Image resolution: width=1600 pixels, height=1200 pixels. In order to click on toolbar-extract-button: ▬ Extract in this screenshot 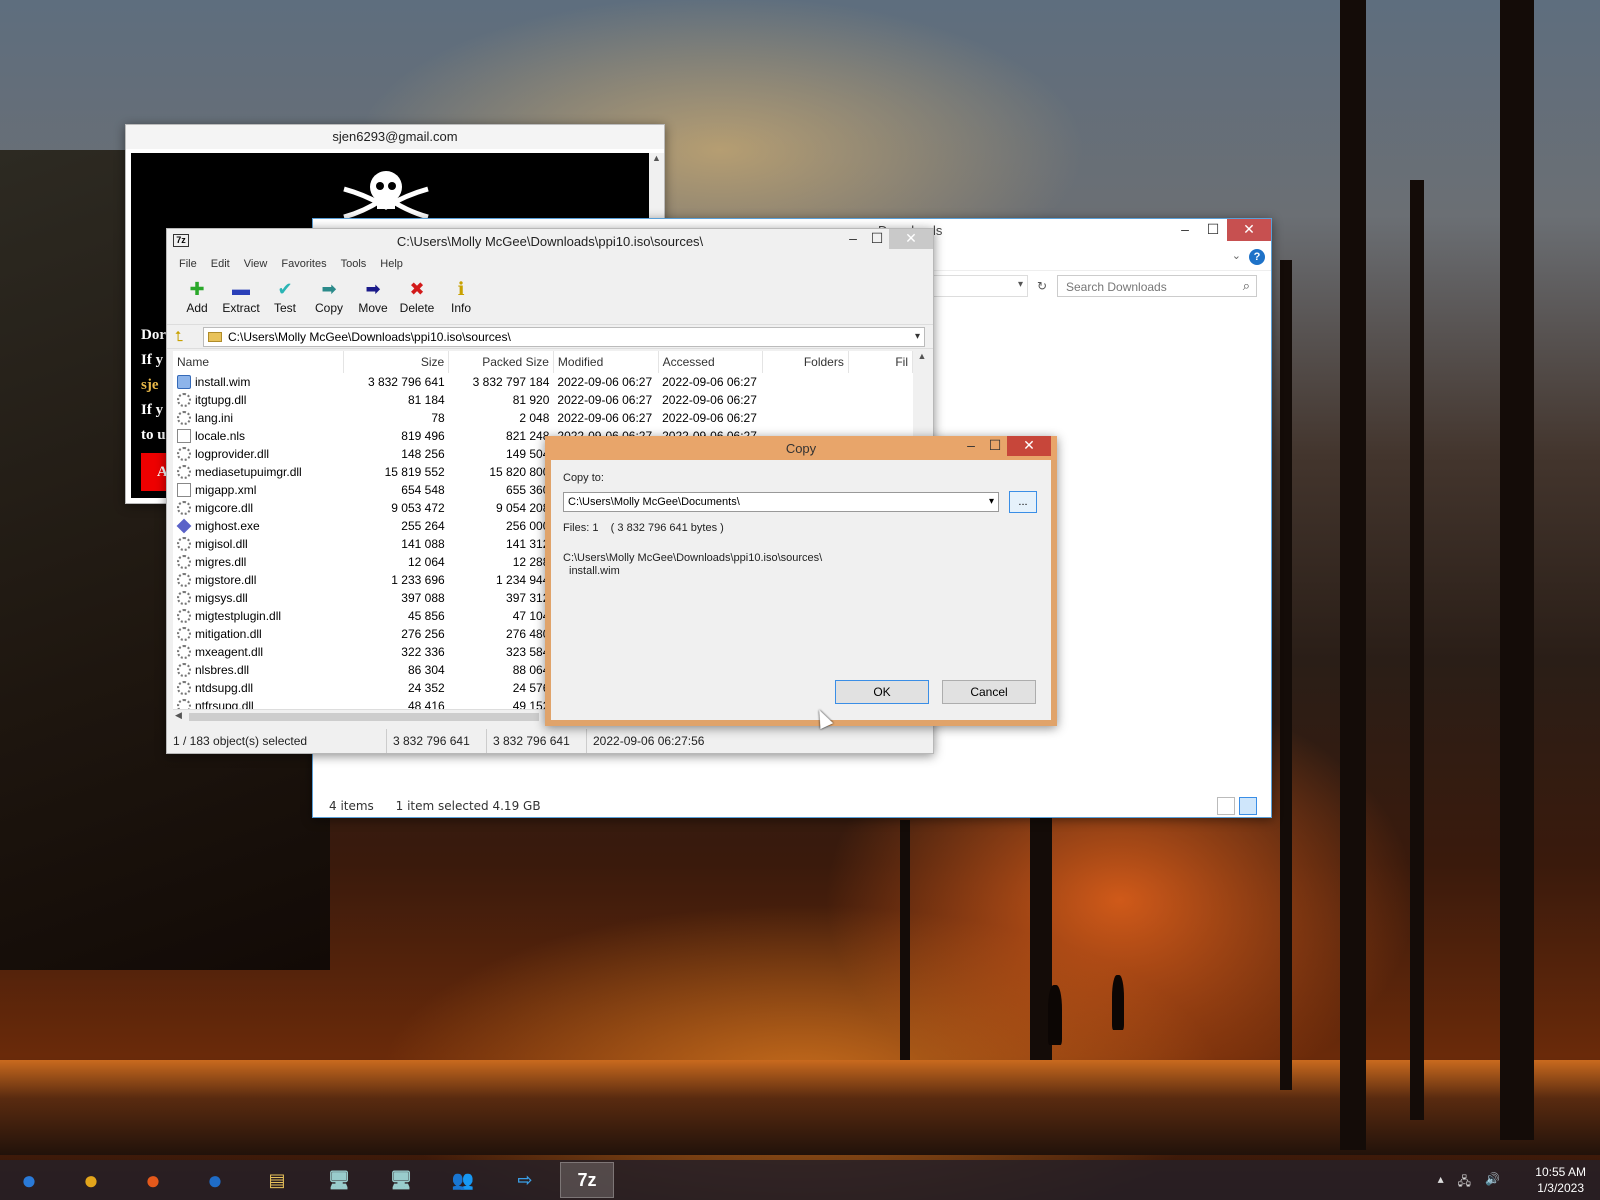, I will do `click(241, 299)`.